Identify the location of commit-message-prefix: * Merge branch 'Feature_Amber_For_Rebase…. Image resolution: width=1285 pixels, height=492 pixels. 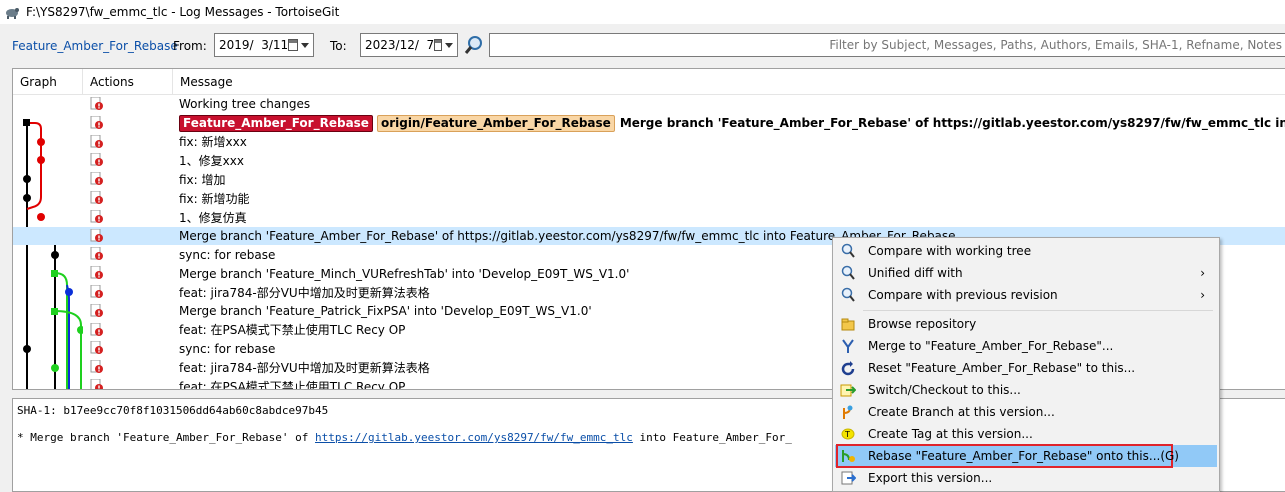
(166, 437).